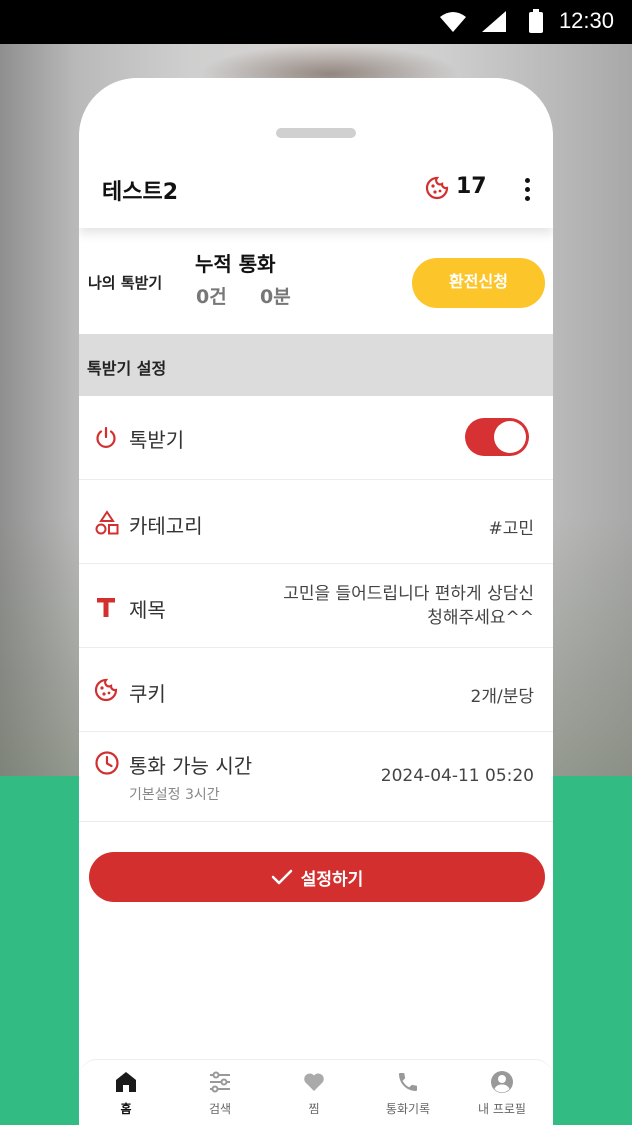 The image size is (632, 1125). What do you see at coordinates (408, 1092) in the screenshot?
I see `nav-call-history: 통화기록` at bounding box center [408, 1092].